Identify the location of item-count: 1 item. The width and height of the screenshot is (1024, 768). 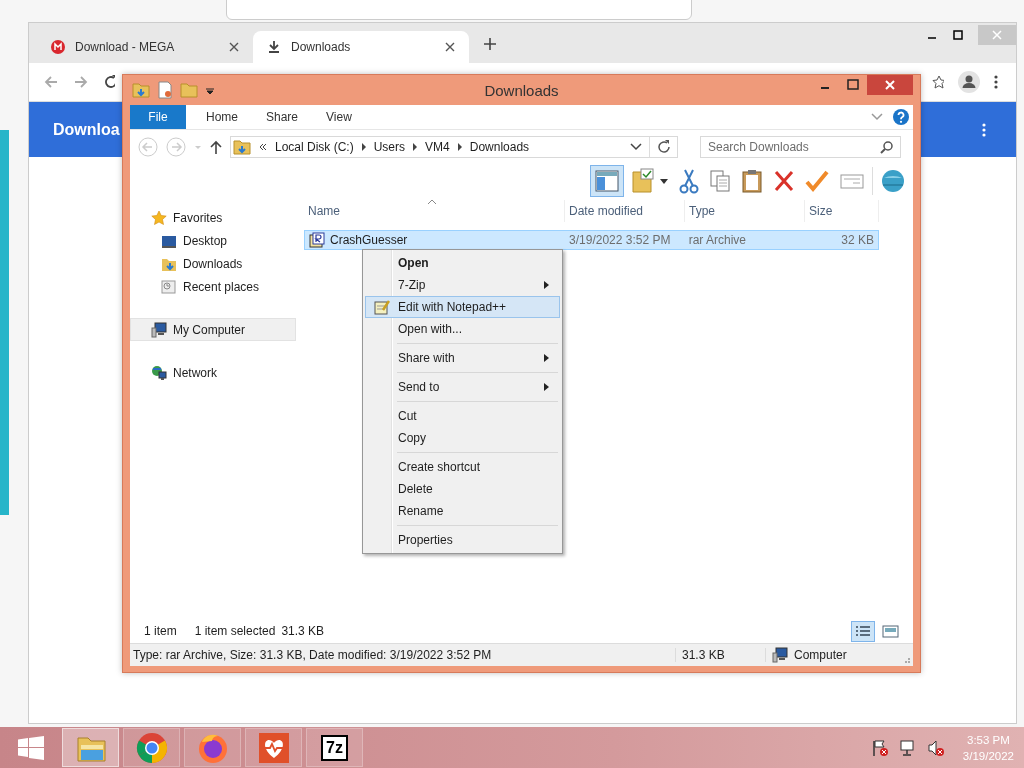
(160, 631).